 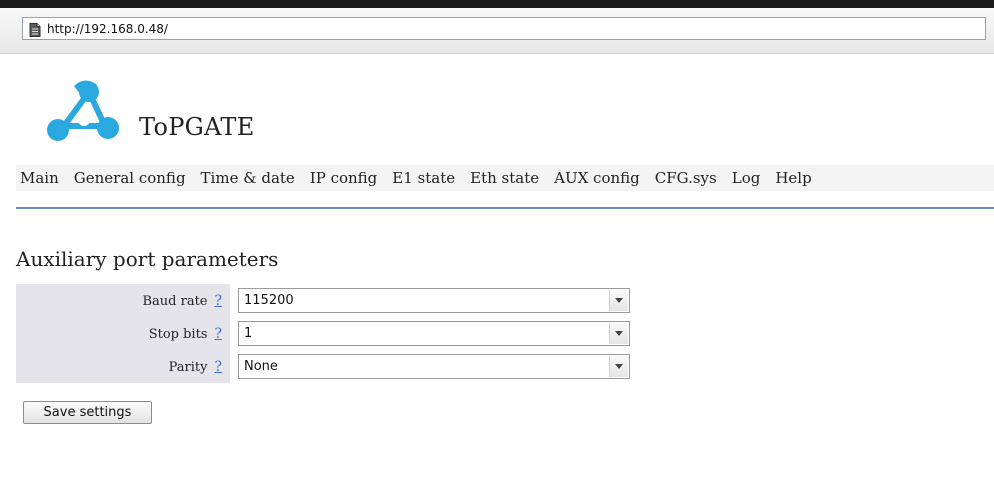 I want to click on nav-item-general-config: General config, so click(x=130, y=178).